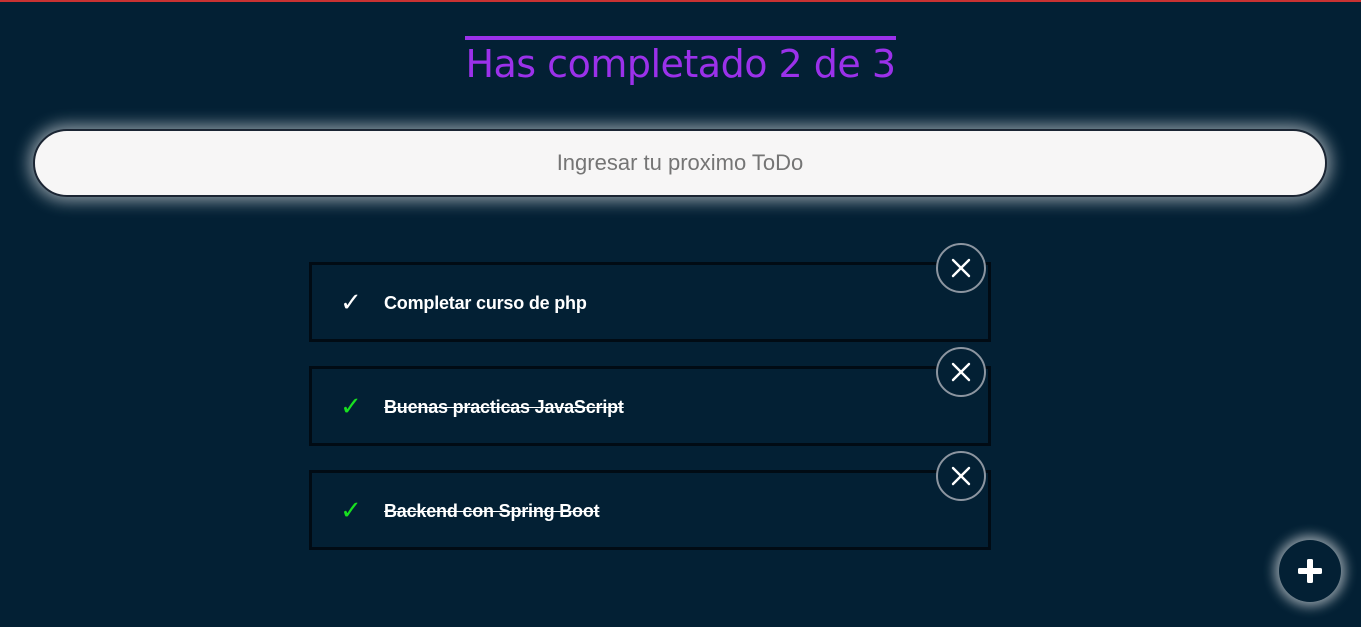  I want to click on todo-text: Backend con Spring Boot, so click(492, 511).